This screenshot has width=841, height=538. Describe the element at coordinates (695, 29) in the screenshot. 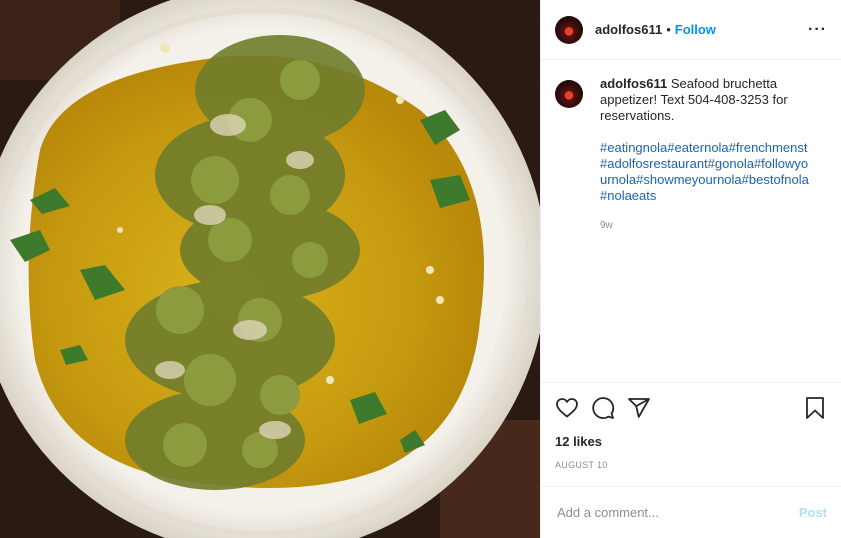

I see `follow-button: Follow` at that location.